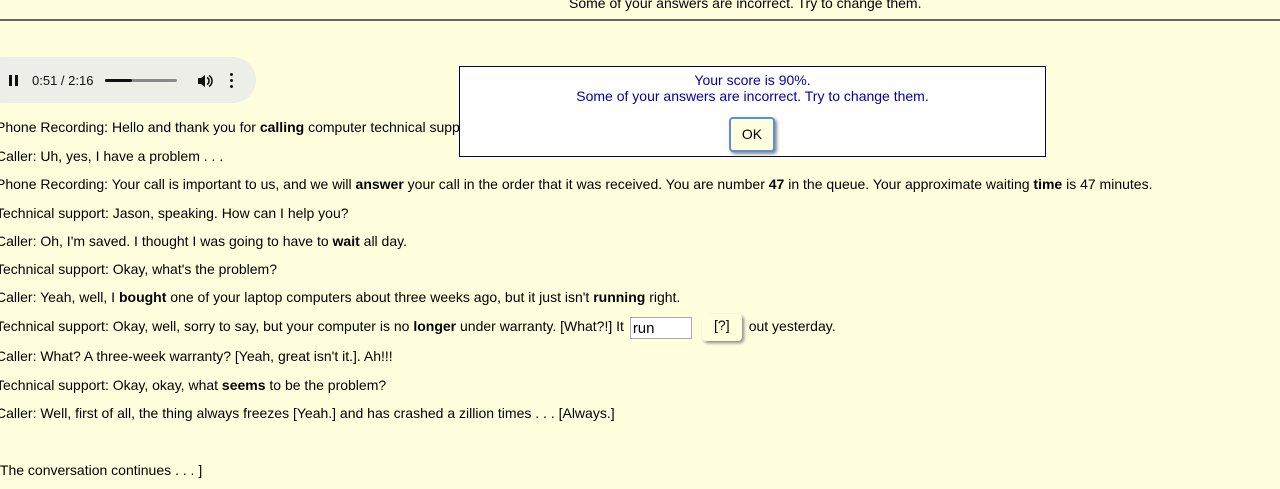 The height and width of the screenshot is (489, 1280). I want to click on keyword: time, so click(1048, 184).